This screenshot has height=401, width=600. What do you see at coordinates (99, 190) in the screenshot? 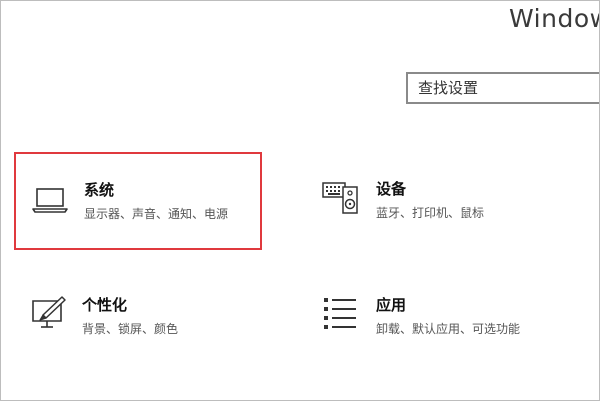
I see `tile-title: 系统` at bounding box center [99, 190].